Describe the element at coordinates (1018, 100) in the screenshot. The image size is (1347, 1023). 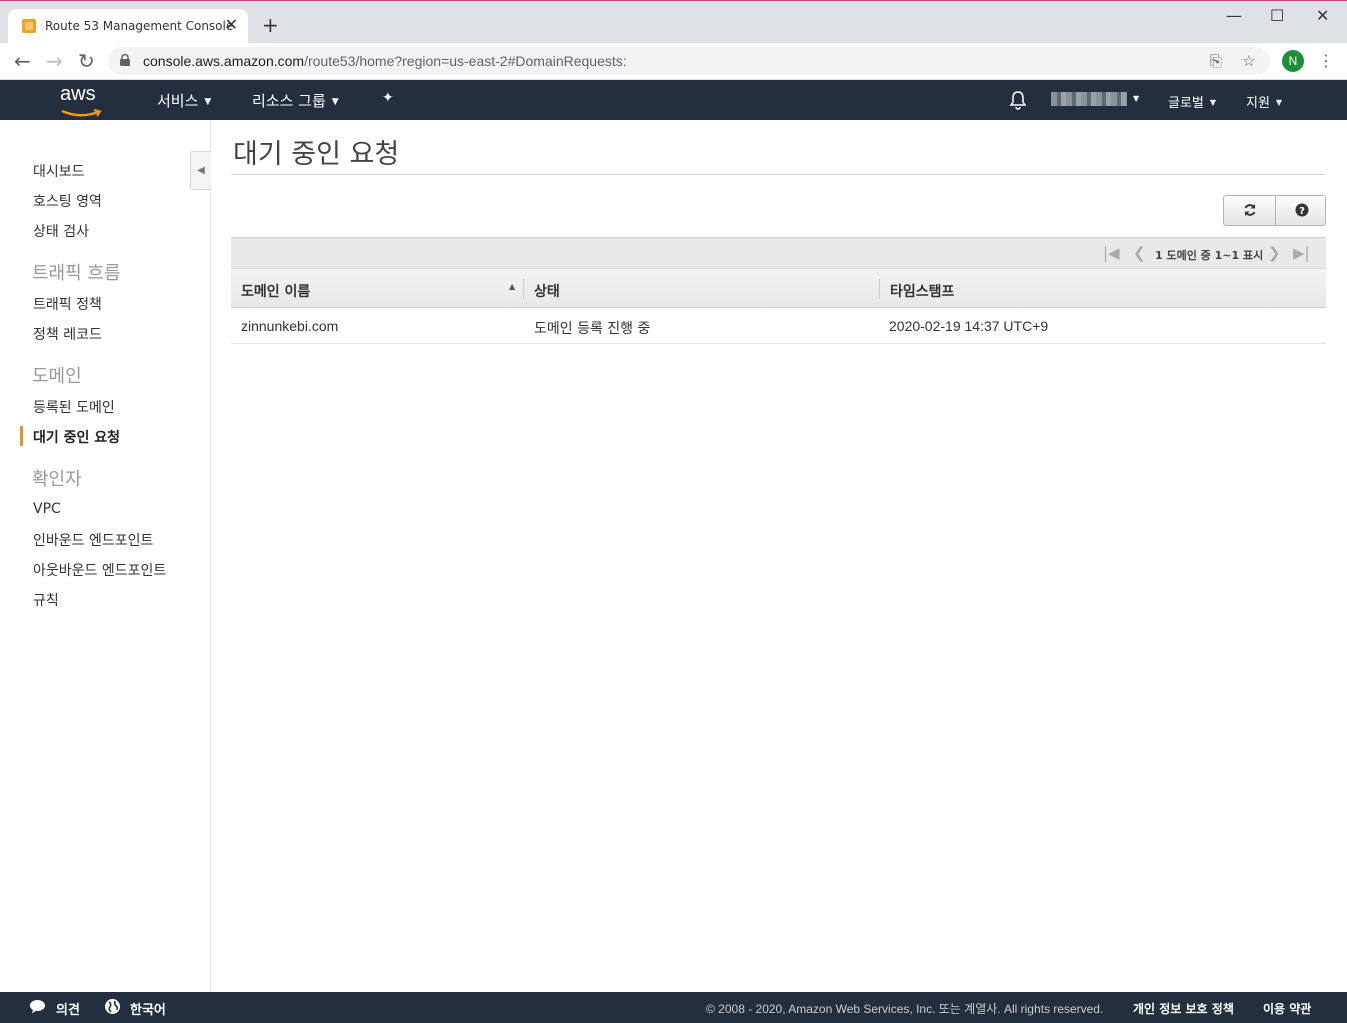
I see `bell-icon` at that location.